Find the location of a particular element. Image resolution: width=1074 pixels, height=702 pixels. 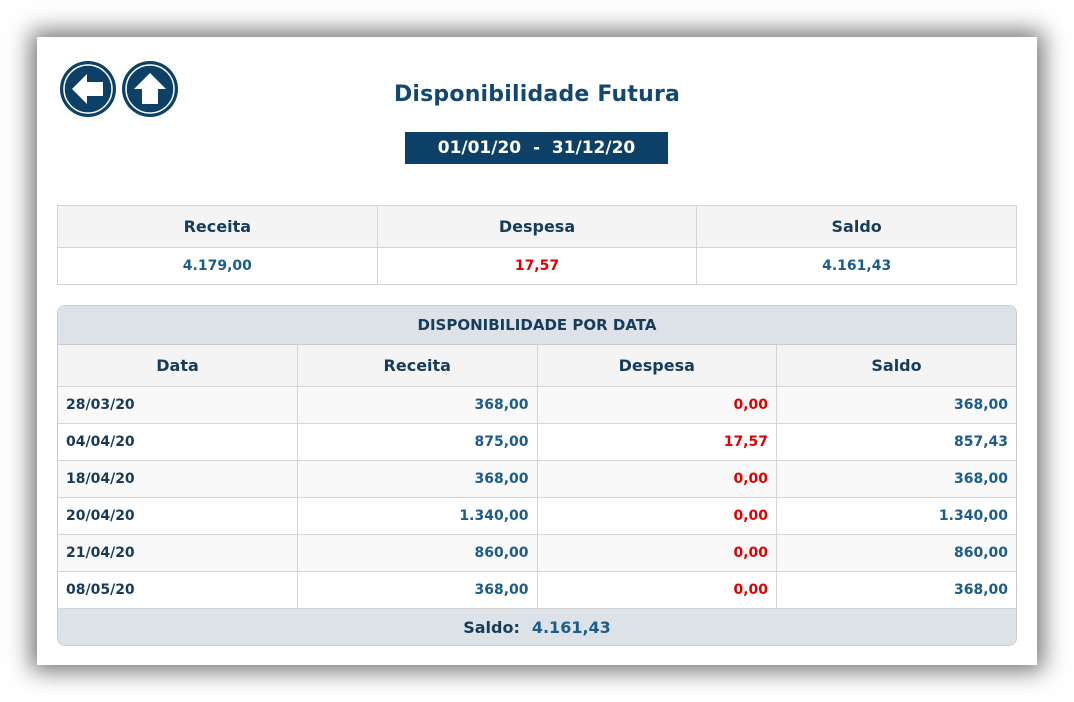

footer-saldo-value: 4.161,43 is located at coordinates (571, 627).